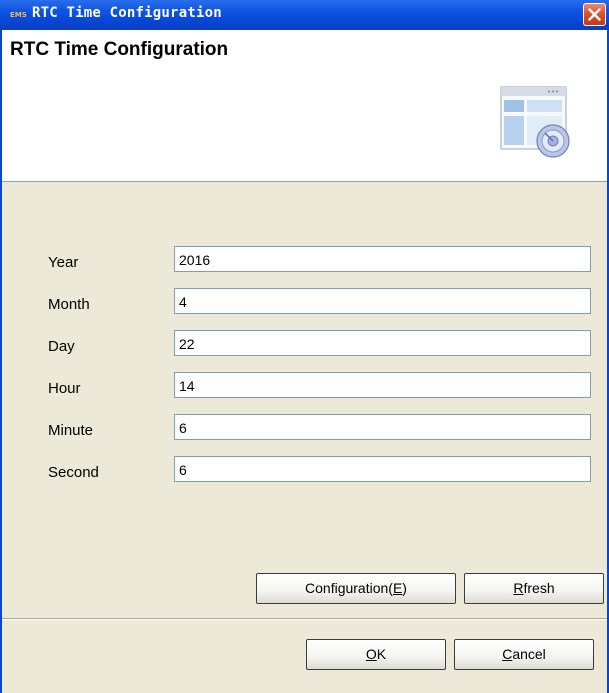 This screenshot has height=693, width=609. What do you see at coordinates (69, 304) in the screenshot?
I see `month-label: Month` at bounding box center [69, 304].